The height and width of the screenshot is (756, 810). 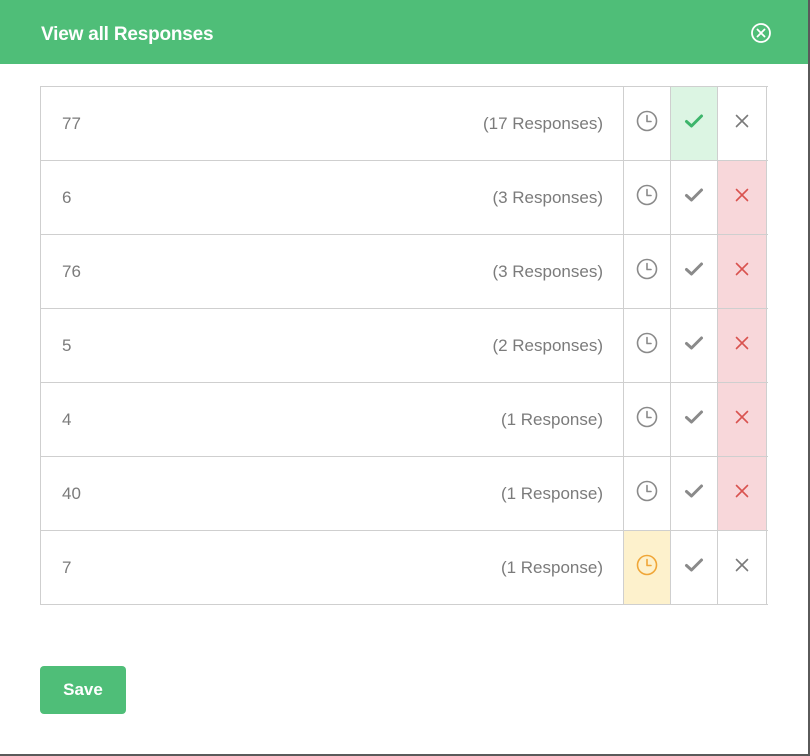 I want to click on response-cell: 4 (1 Response), so click(x=332, y=419).